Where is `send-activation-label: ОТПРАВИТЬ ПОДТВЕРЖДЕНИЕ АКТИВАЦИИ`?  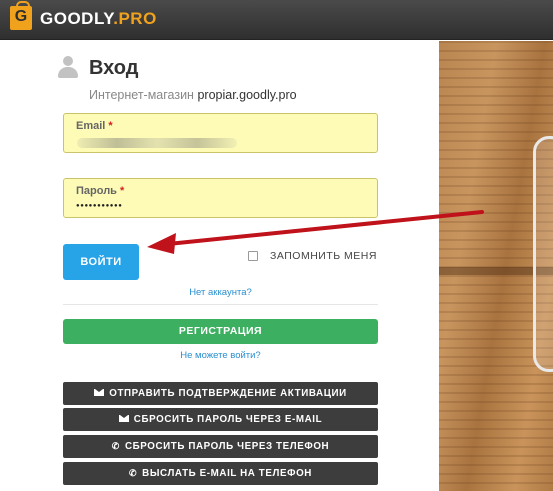 send-activation-label: ОТПРАВИТЬ ПОДТВЕРЖДЕНИЕ АКТИВАЦИИ is located at coordinates (228, 393).